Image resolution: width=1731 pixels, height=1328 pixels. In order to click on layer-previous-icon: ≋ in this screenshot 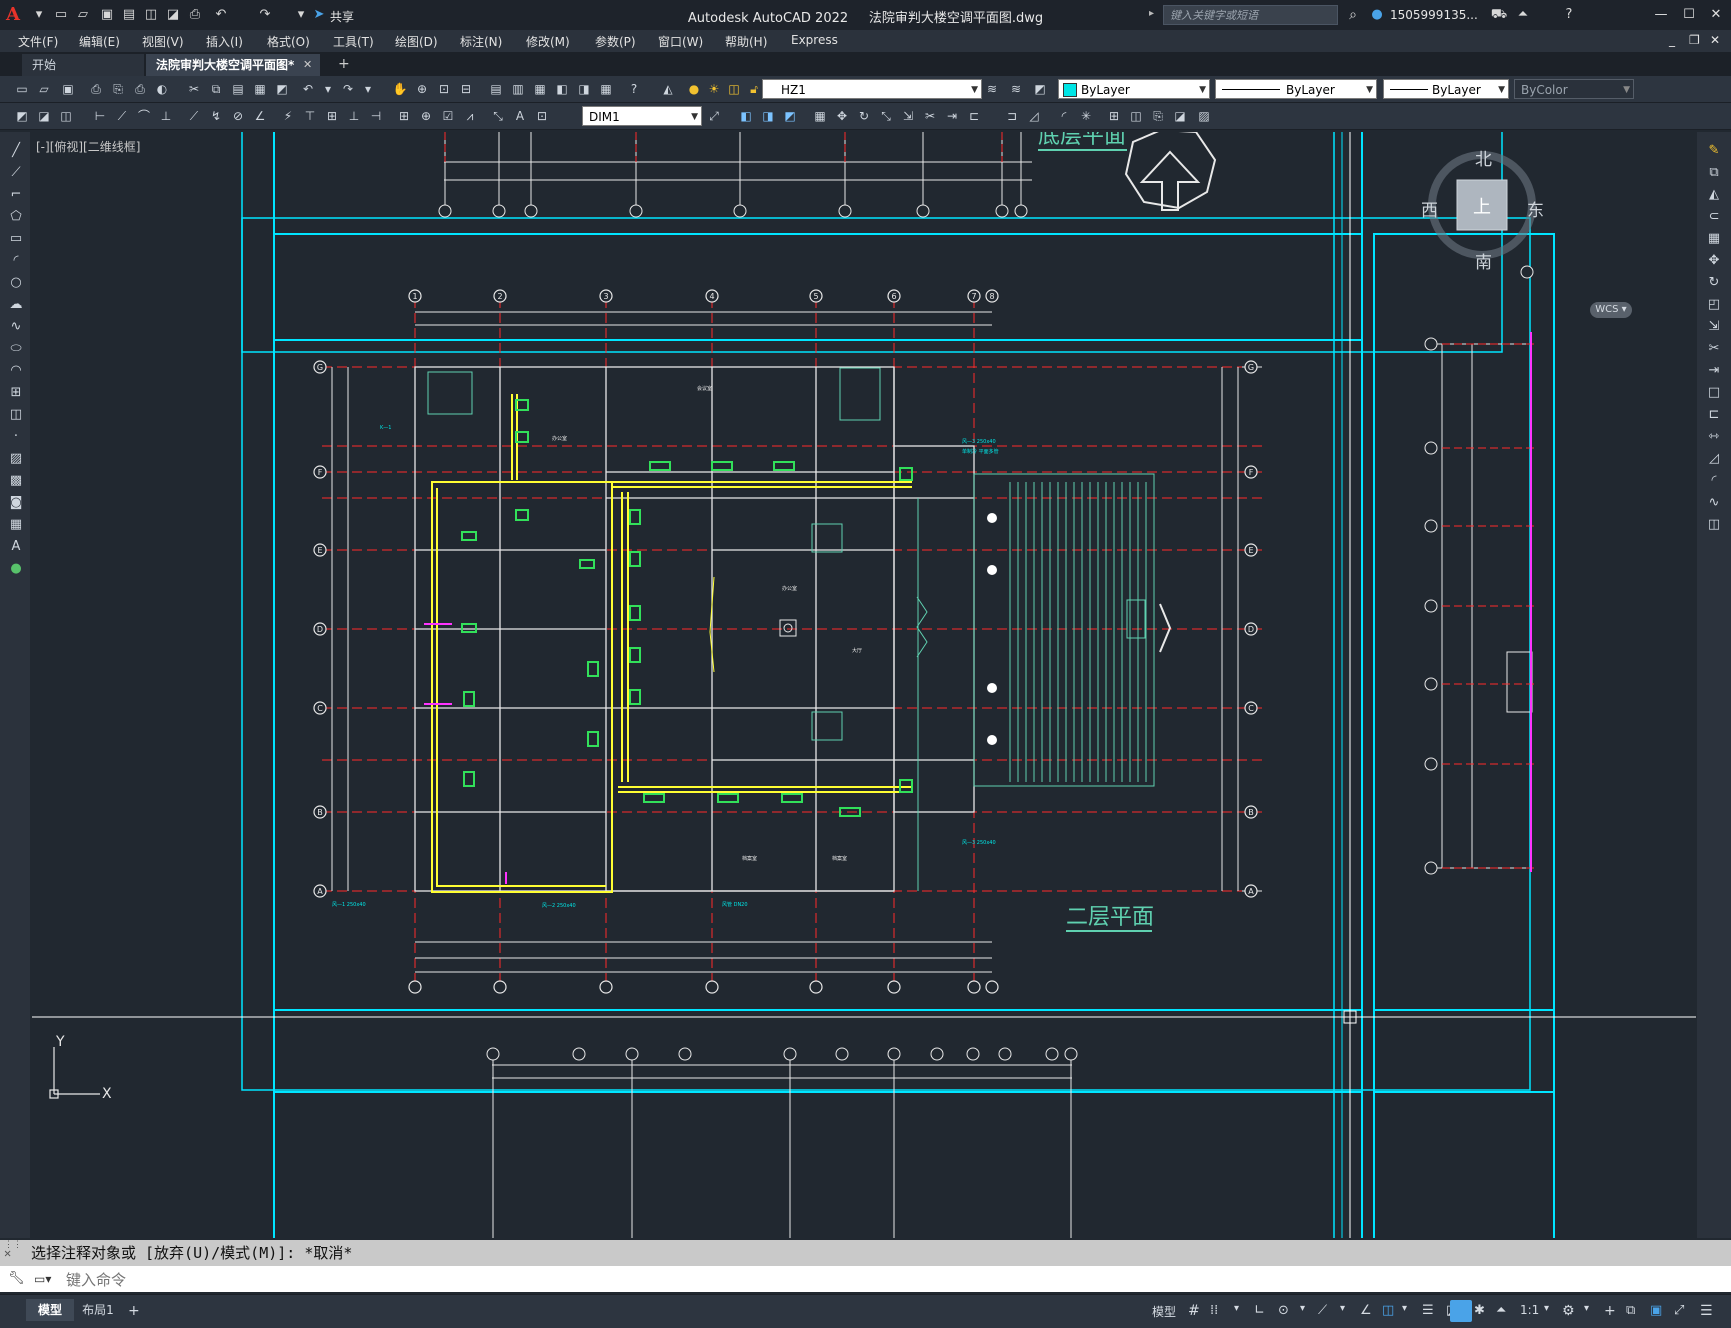, I will do `click(1016, 89)`.